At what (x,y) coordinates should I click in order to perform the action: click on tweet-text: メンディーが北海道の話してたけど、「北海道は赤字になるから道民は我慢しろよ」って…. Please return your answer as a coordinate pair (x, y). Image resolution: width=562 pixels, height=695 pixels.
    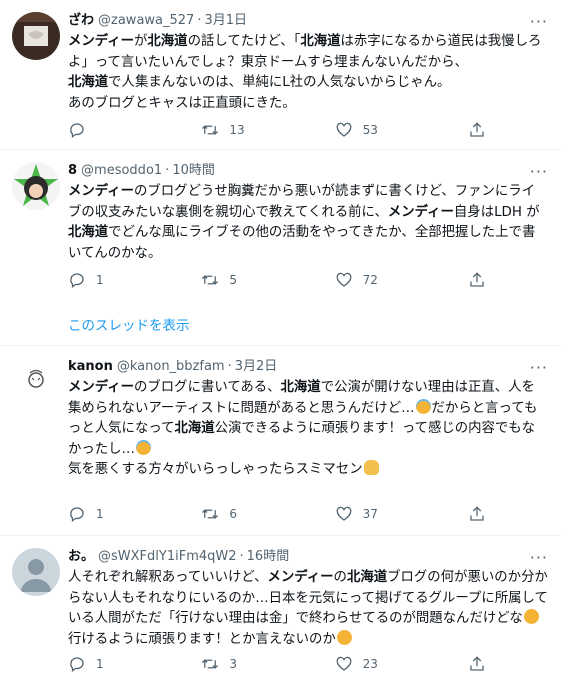
    Looking at the image, I should click on (308, 73).